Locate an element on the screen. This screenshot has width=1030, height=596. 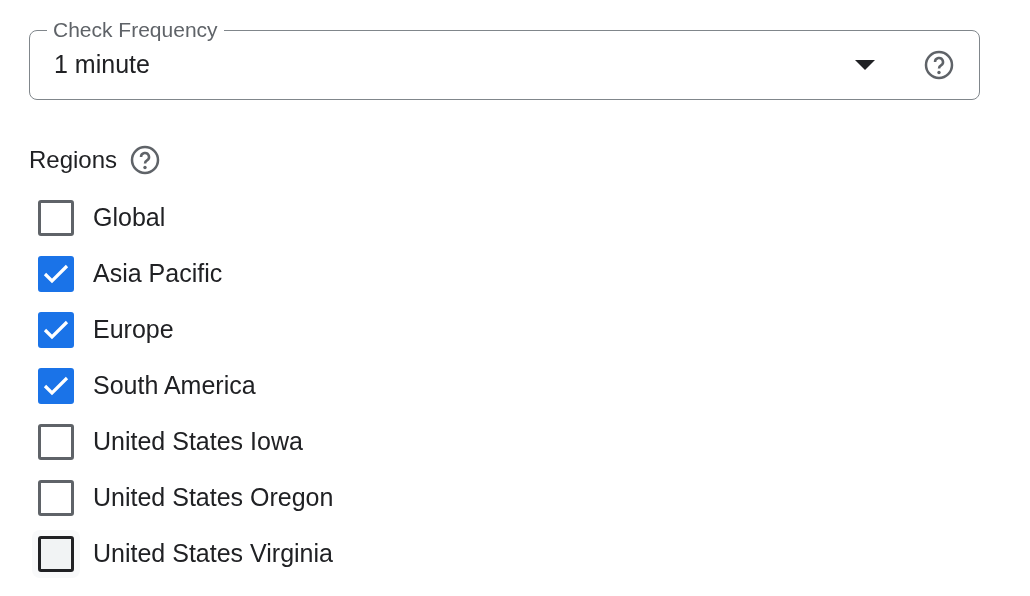
select-value: 1 minute is located at coordinates (102, 65).